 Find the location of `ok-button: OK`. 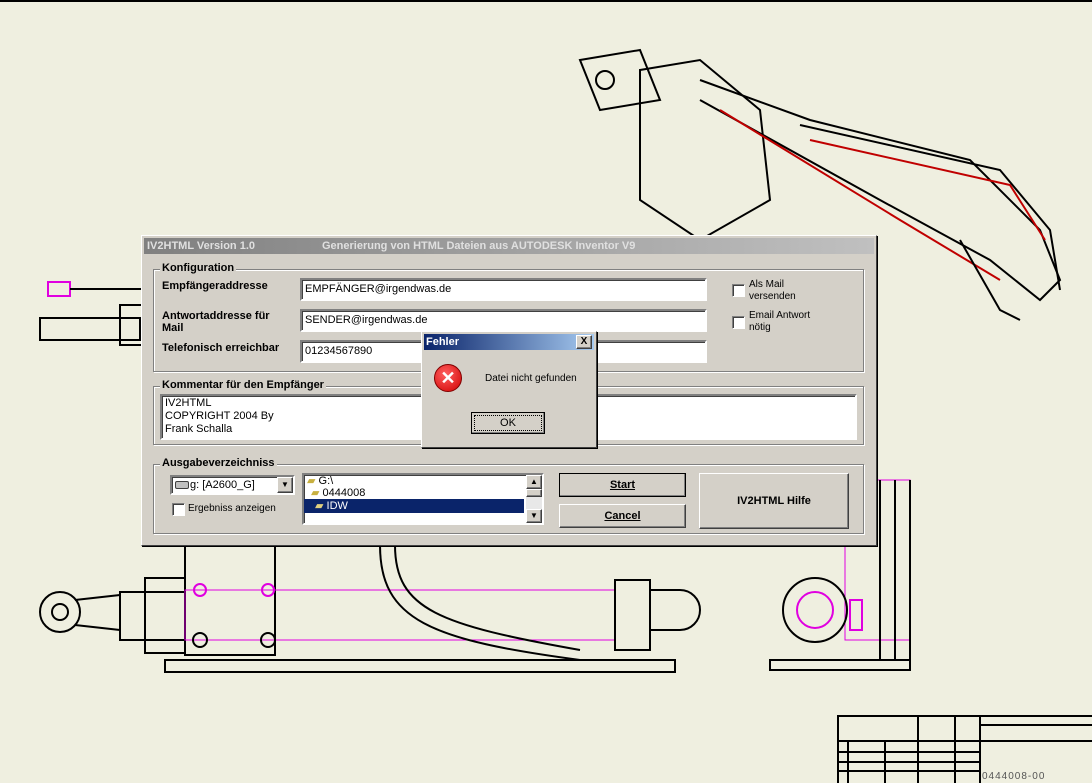

ok-button: OK is located at coordinates (508, 423).